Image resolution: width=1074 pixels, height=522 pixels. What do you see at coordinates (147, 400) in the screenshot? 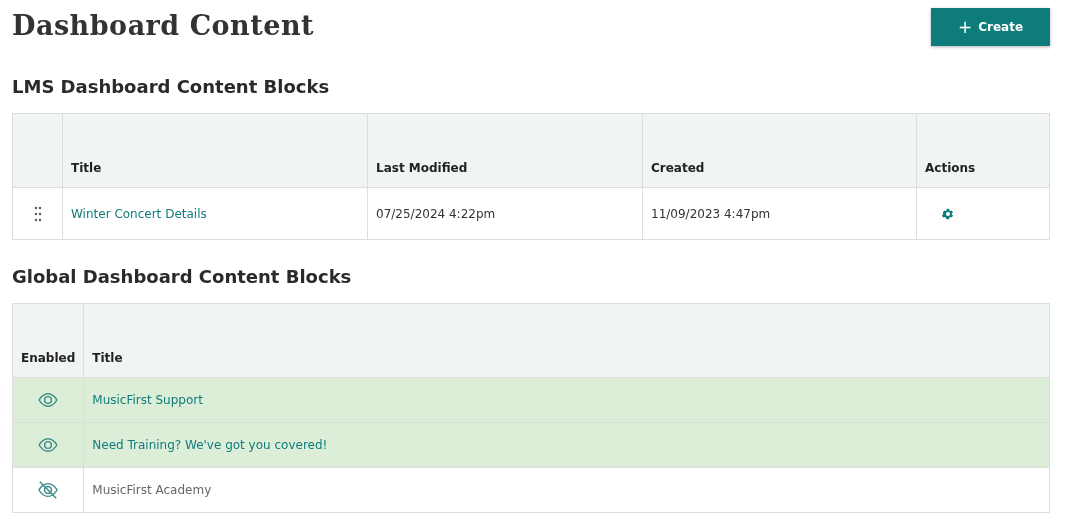
I see `title-link: MusicFirst Support` at bounding box center [147, 400].